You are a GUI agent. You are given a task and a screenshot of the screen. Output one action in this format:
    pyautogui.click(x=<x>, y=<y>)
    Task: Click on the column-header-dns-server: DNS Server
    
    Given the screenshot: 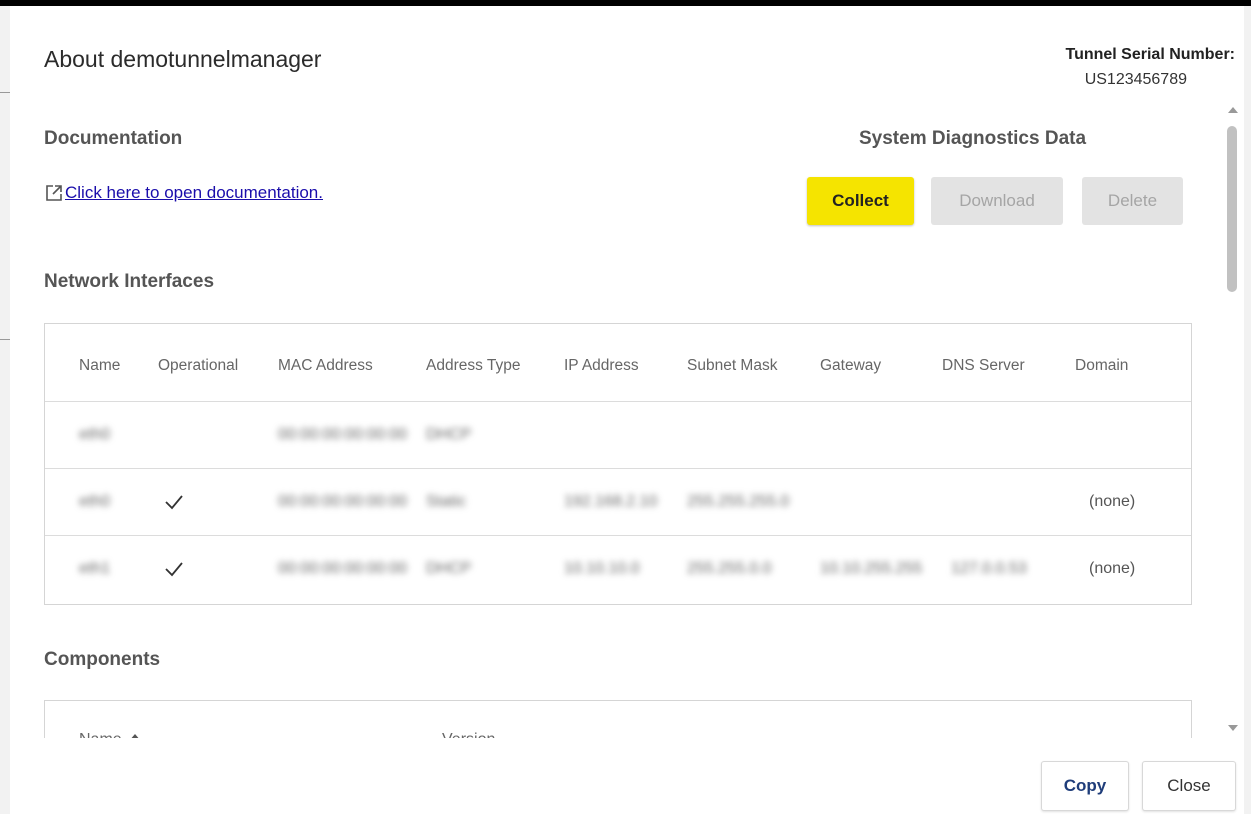 What is the action you would take?
    pyautogui.click(x=983, y=365)
    